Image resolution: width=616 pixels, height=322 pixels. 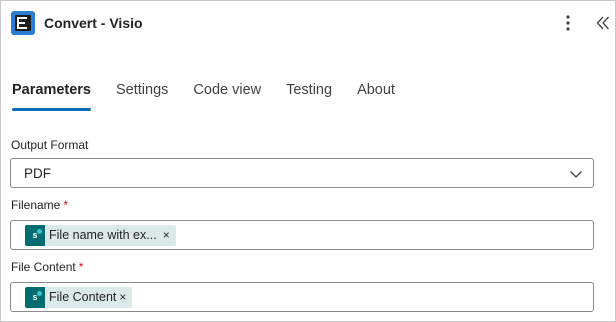 I want to click on panel-header: Convert - Visio, so click(x=77, y=23).